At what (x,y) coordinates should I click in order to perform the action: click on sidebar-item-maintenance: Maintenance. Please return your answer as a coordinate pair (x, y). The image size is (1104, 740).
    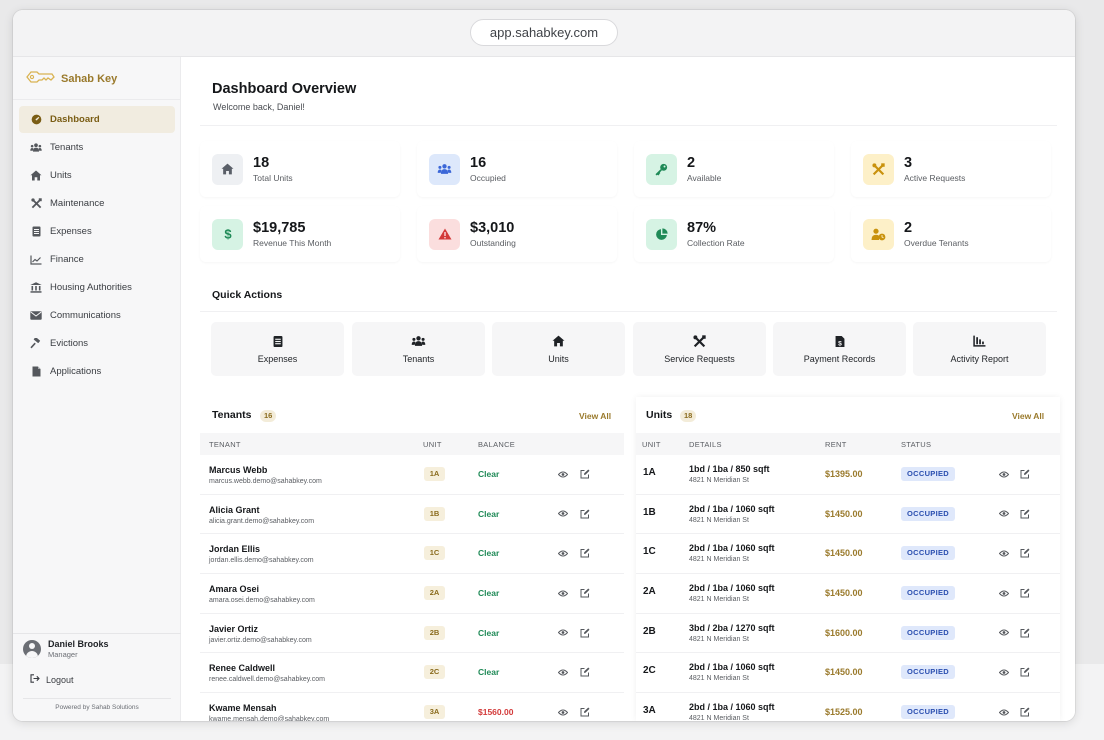
    Looking at the image, I should click on (97, 203).